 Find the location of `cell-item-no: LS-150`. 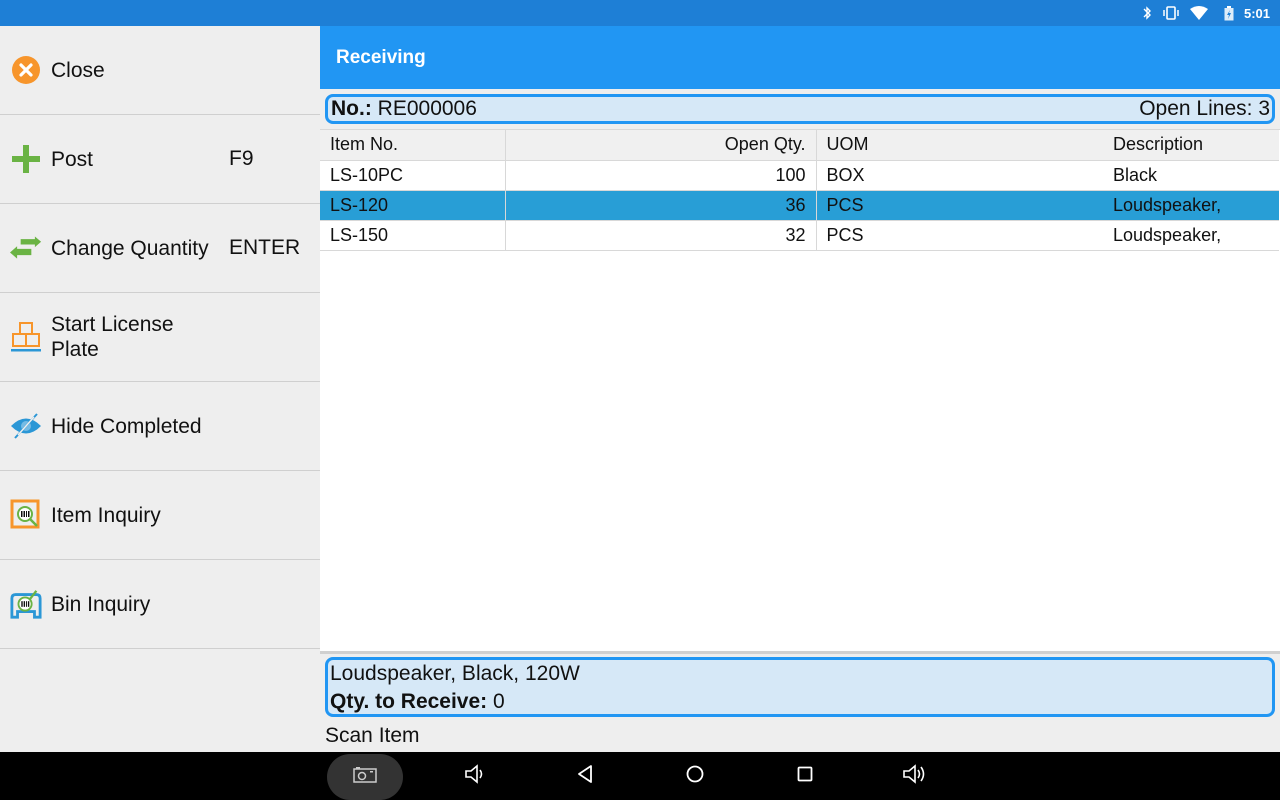

cell-item-no: LS-150 is located at coordinates (413, 235).